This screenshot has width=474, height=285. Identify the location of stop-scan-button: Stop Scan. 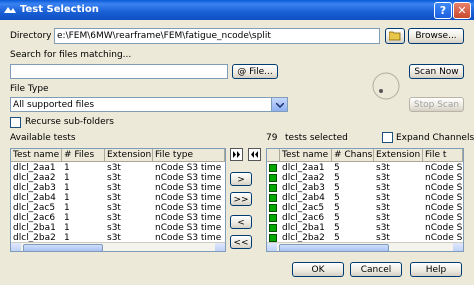
(436, 104).